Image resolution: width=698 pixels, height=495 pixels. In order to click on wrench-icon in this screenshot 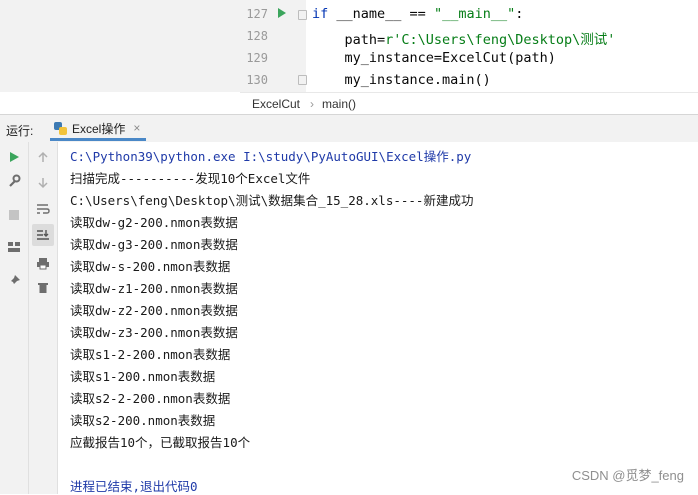, I will do `click(14, 181)`.